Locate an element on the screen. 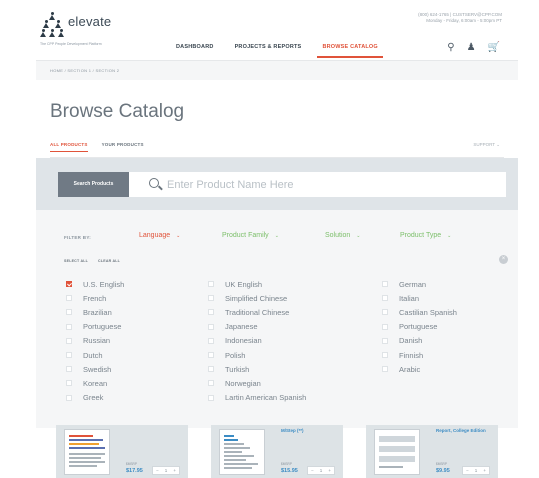 The height and width of the screenshot is (478, 539). product-price: $15.95 is located at coordinates (289, 471).